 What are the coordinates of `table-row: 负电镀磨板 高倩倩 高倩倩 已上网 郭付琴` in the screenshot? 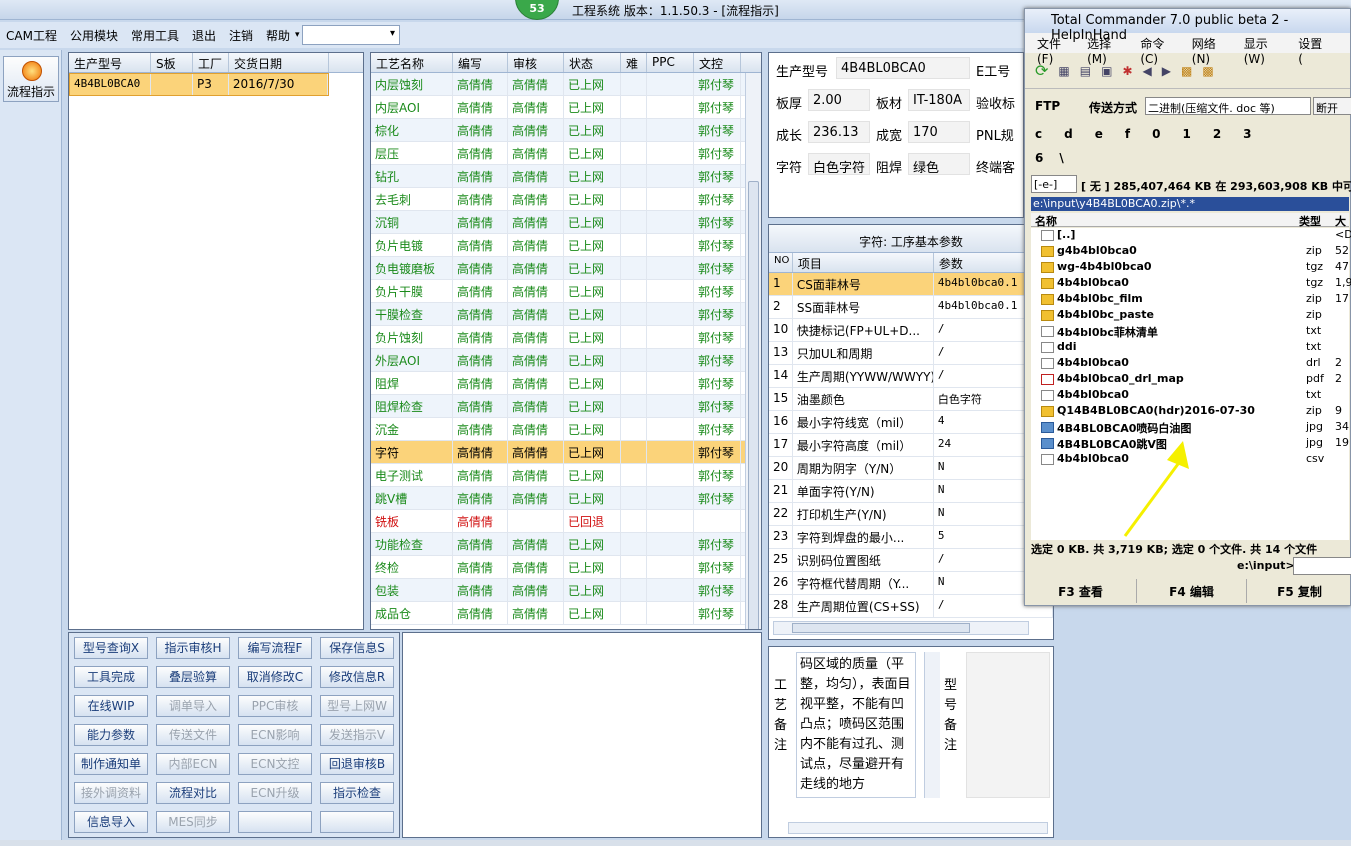 It's located at (566, 268).